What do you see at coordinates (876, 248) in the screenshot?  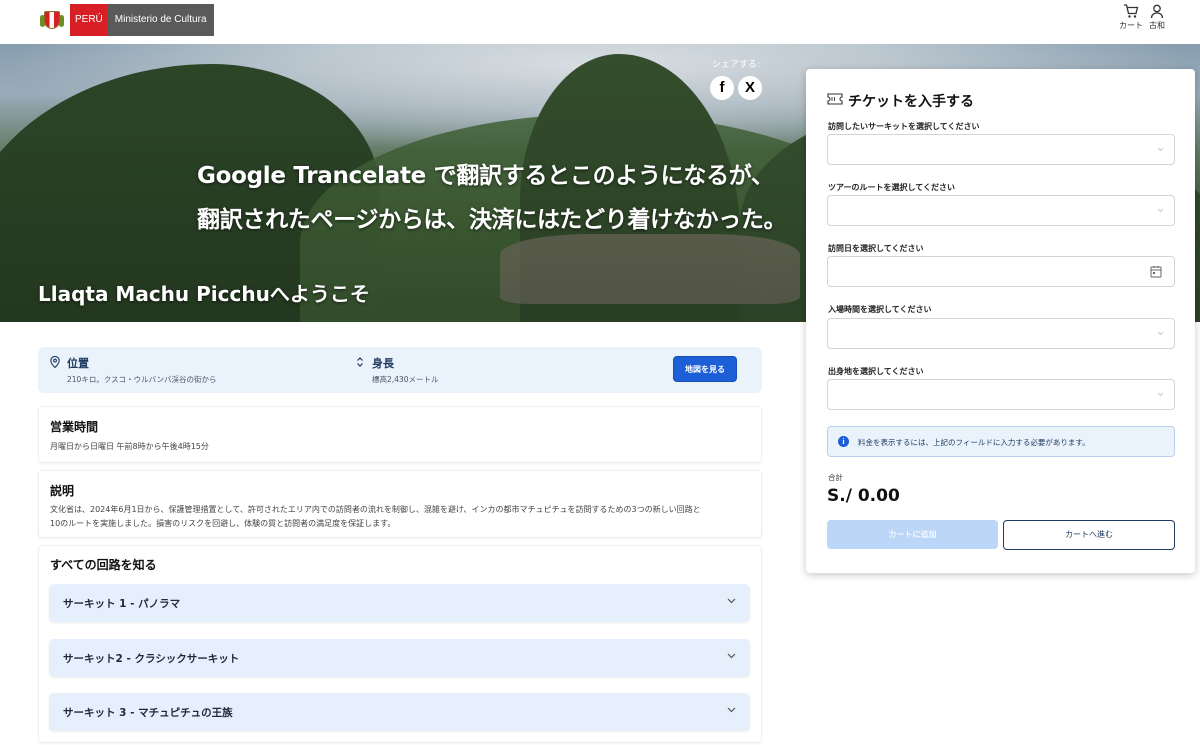 I see `date-select-label: 訪問日を選択してください` at bounding box center [876, 248].